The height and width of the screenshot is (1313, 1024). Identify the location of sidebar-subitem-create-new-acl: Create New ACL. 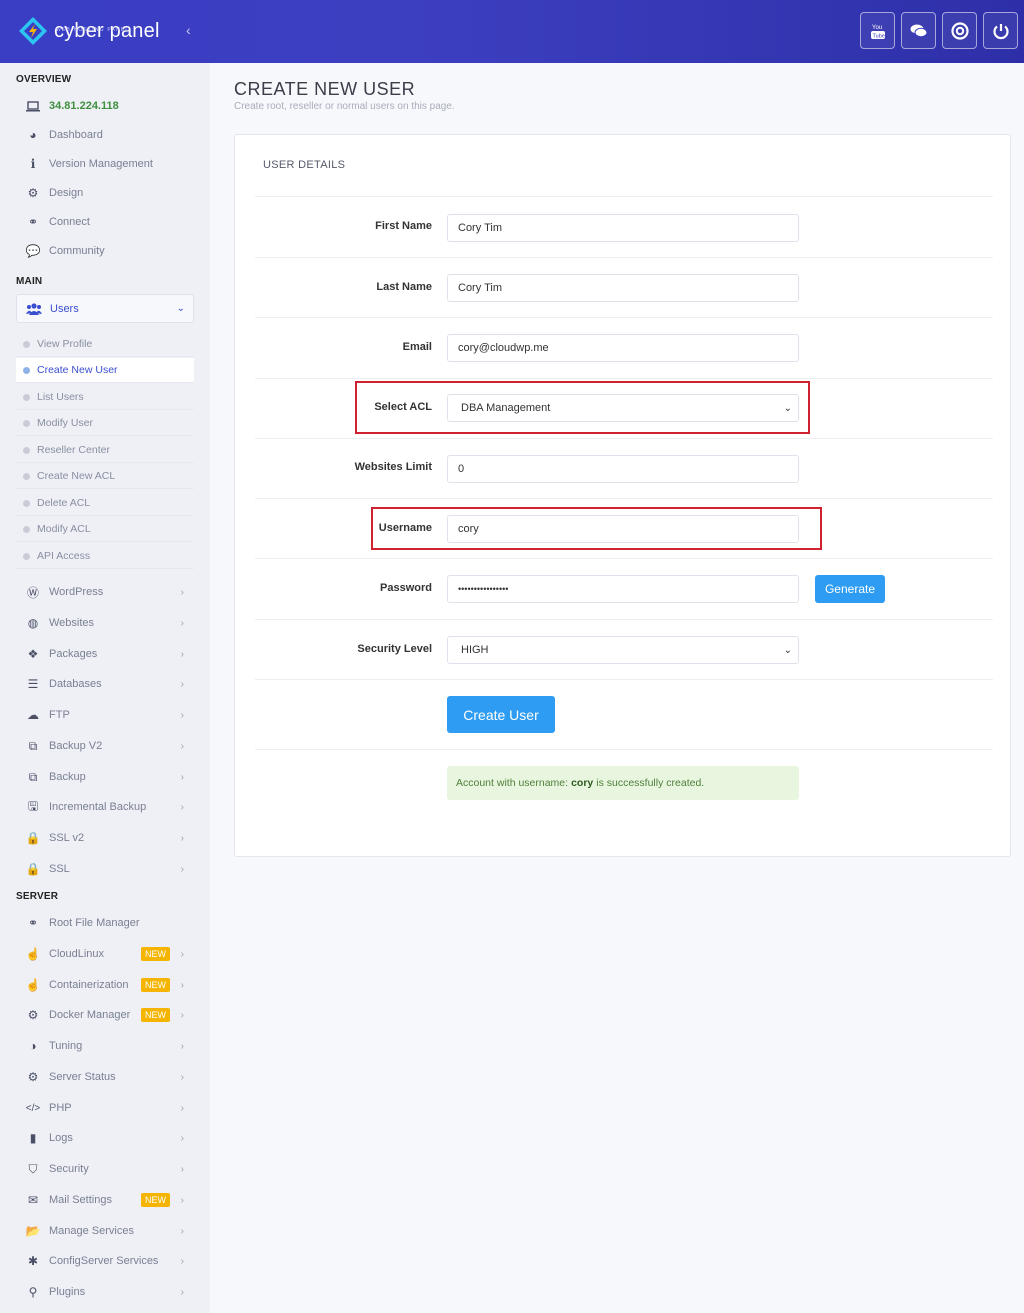
(105, 476).